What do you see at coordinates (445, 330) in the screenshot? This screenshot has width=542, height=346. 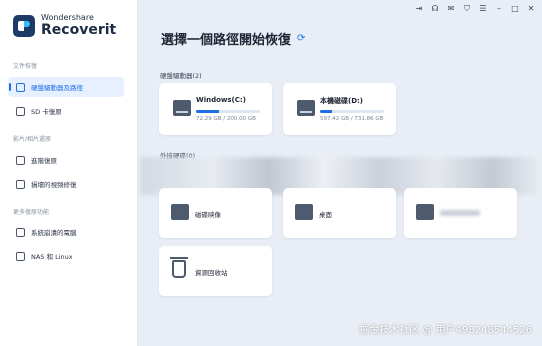 I see `watermark: 掘金技术社区 @ 用户498248544526` at bounding box center [445, 330].